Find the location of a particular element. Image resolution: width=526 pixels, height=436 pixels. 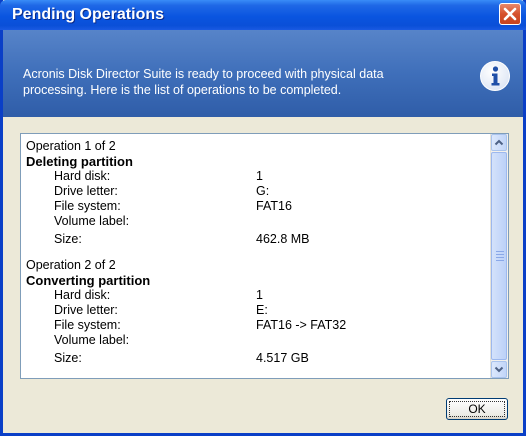

field-value: 4.517 GB is located at coordinates (282, 358).